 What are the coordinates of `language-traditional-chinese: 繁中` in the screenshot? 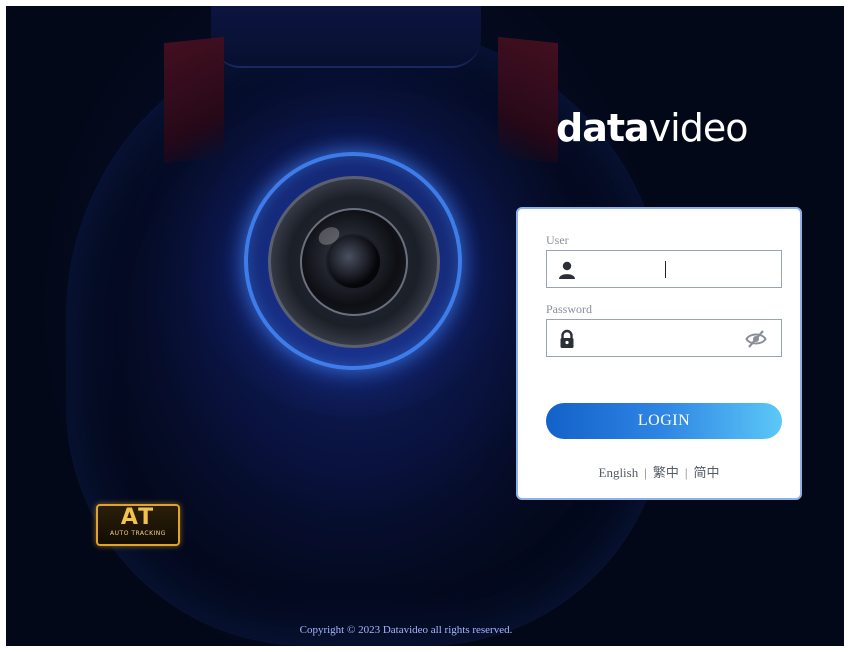 It's located at (666, 472).